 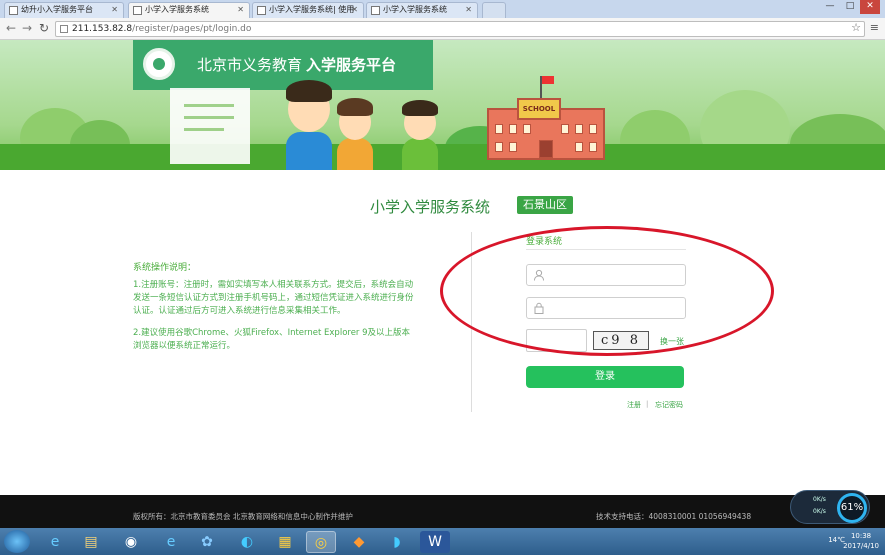 I want to click on edge-icon: ◐, so click(x=247, y=542).